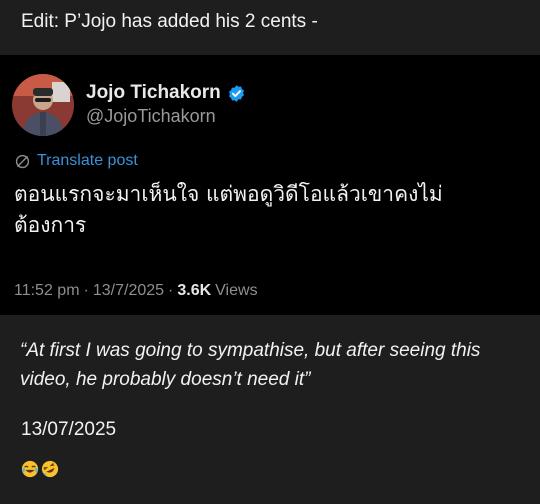  I want to click on views-label: Views, so click(236, 290).